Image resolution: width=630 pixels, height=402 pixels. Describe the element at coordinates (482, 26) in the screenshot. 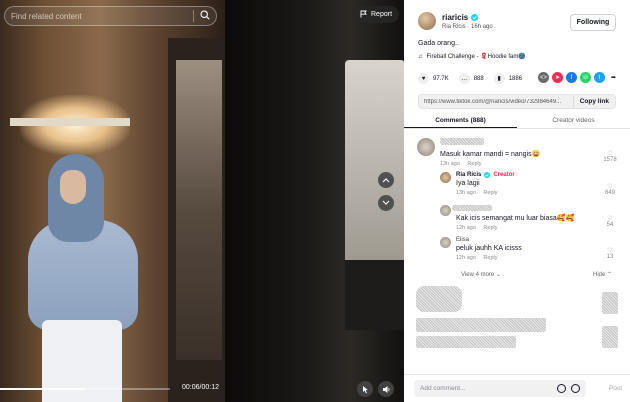

I see `post-age: 16h ago` at that location.